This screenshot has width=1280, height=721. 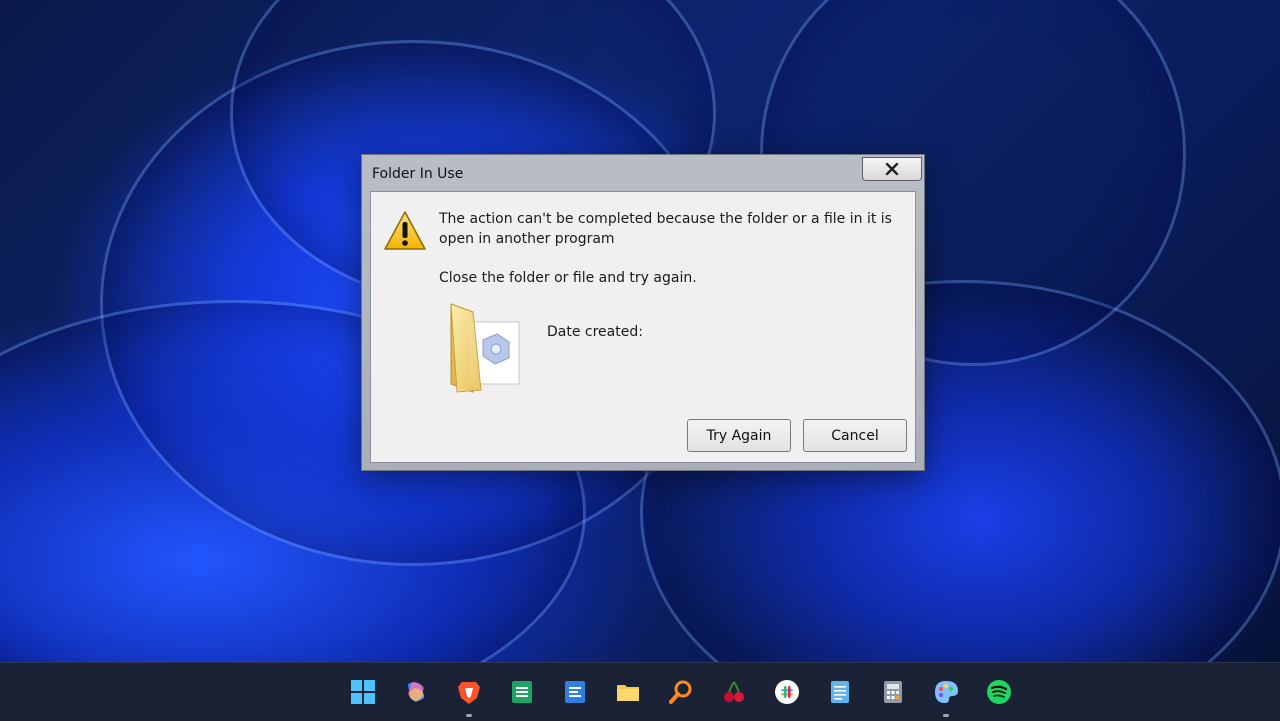 I want to click on paint-icon, so click(x=946, y=692).